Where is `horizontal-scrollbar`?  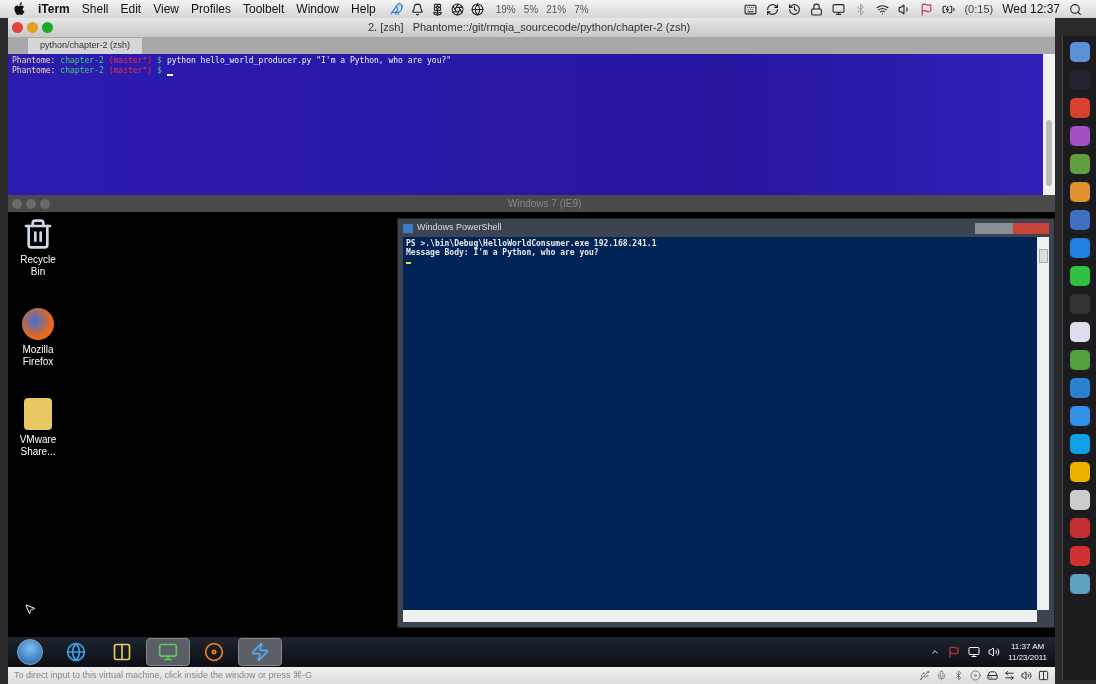 horizontal-scrollbar is located at coordinates (720, 616).